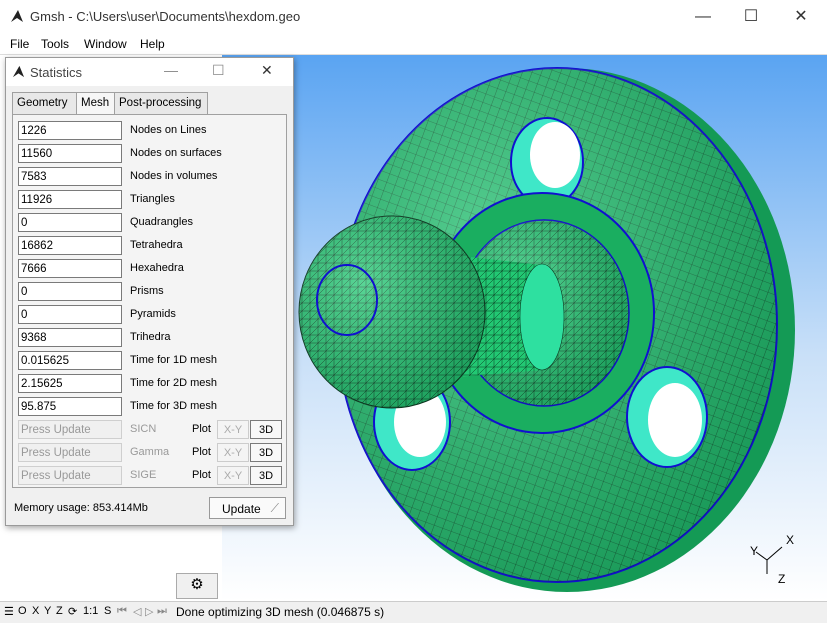 The width and height of the screenshot is (827, 623). I want to click on close-button: ✕, so click(801, 16).